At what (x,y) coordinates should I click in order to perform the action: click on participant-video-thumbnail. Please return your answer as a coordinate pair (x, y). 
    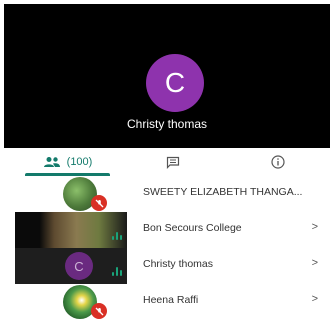
    Looking at the image, I should click on (71, 230).